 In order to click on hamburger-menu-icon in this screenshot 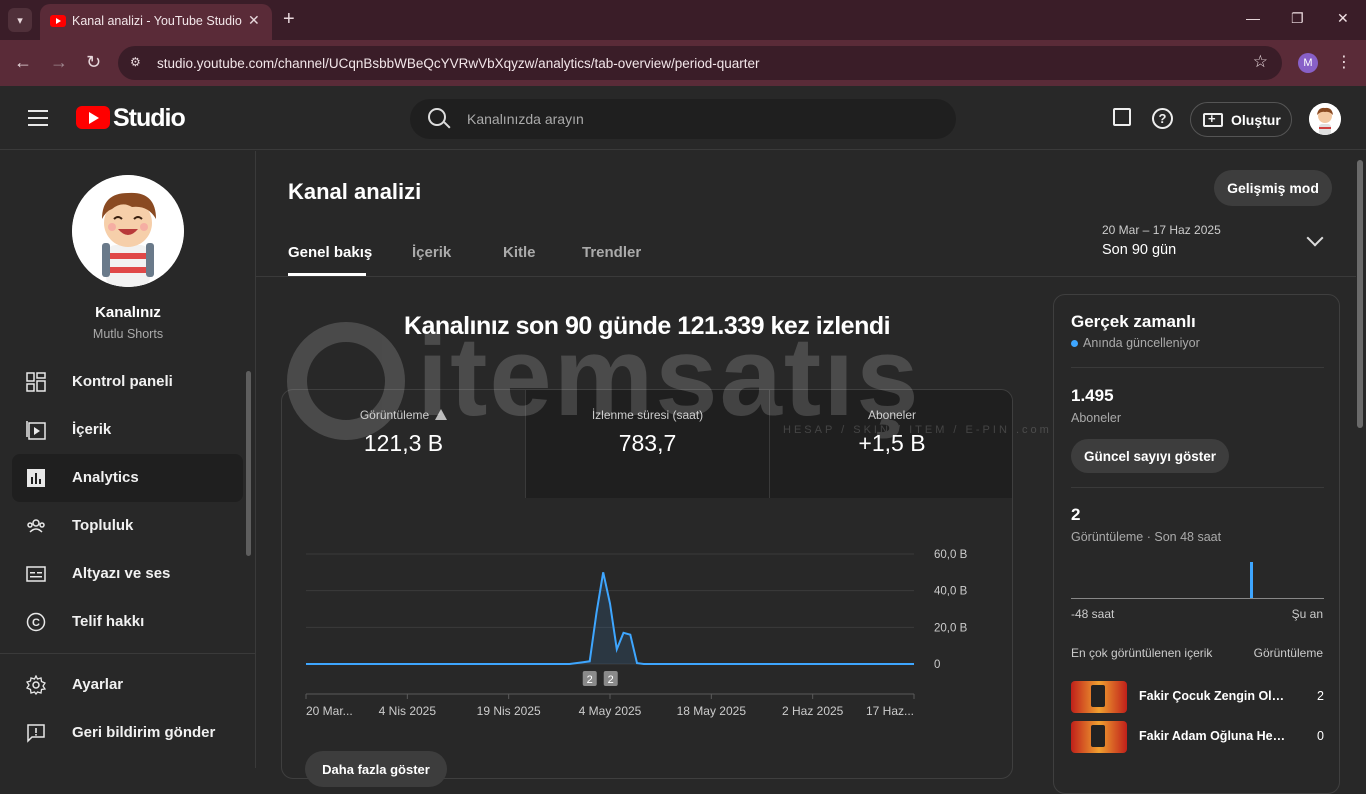, I will do `click(38, 118)`.